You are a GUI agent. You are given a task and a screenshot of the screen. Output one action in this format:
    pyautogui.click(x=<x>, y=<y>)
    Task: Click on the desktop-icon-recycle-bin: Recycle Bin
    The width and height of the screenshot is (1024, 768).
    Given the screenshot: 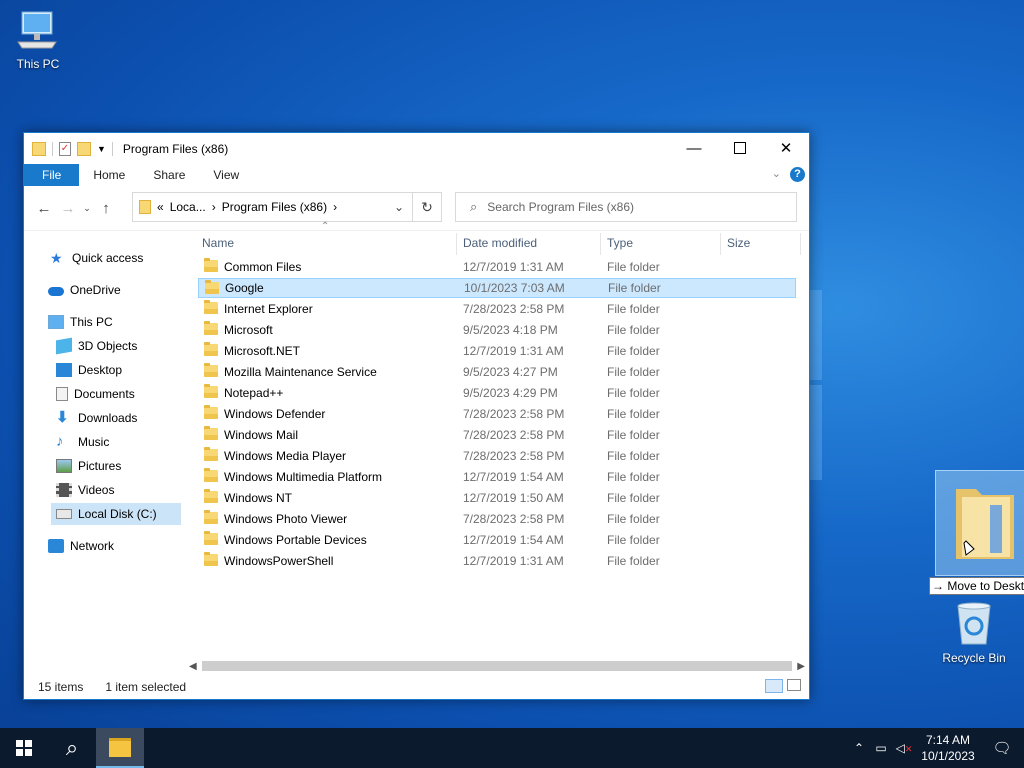 What is the action you would take?
    pyautogui.click(x=974, y=632)
    